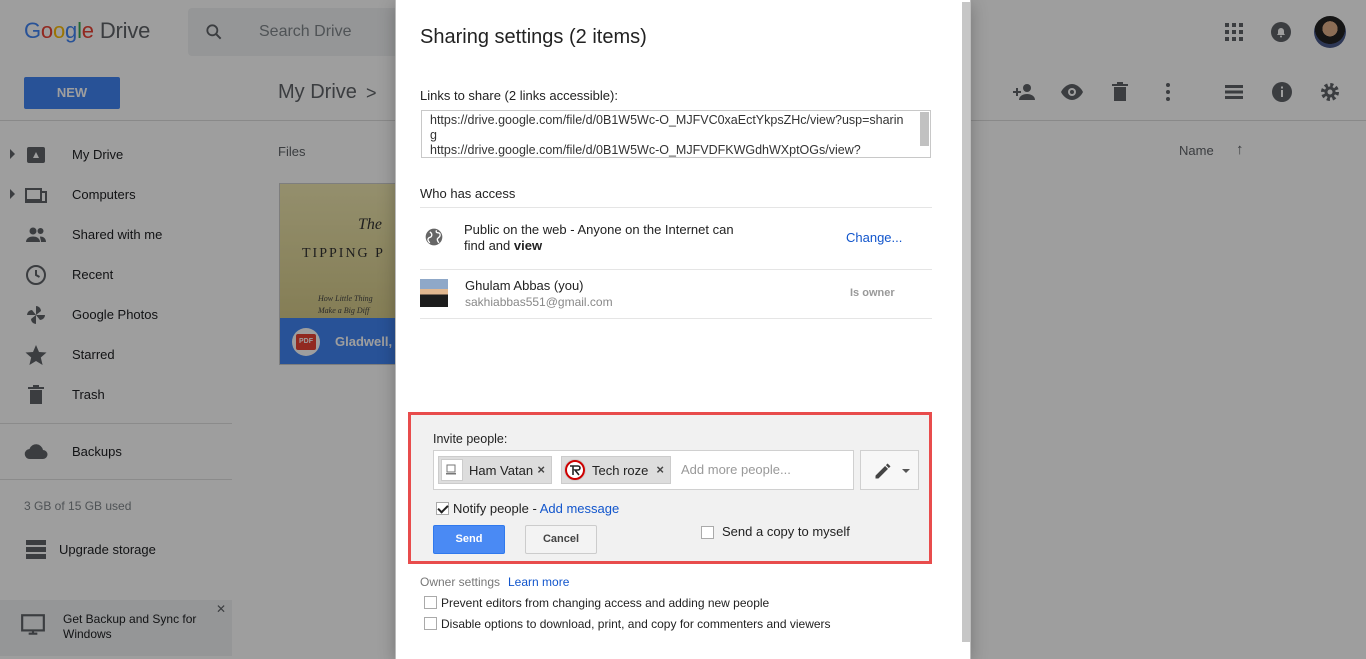  Describe the element at coordinates (460, 582) in the screenshot. I see `owner-settings-label: Owner settings` at that location.